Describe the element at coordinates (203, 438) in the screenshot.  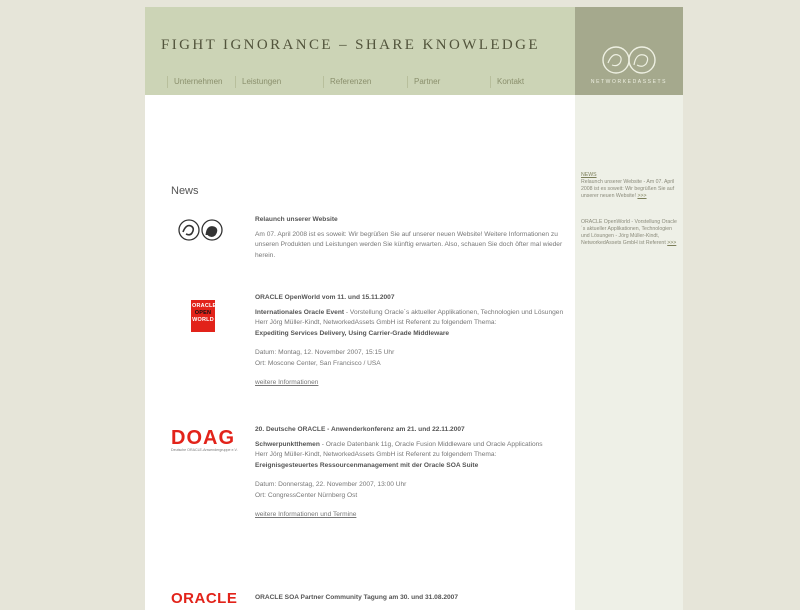
I see `doag-logo-text: DOAG` at that location.